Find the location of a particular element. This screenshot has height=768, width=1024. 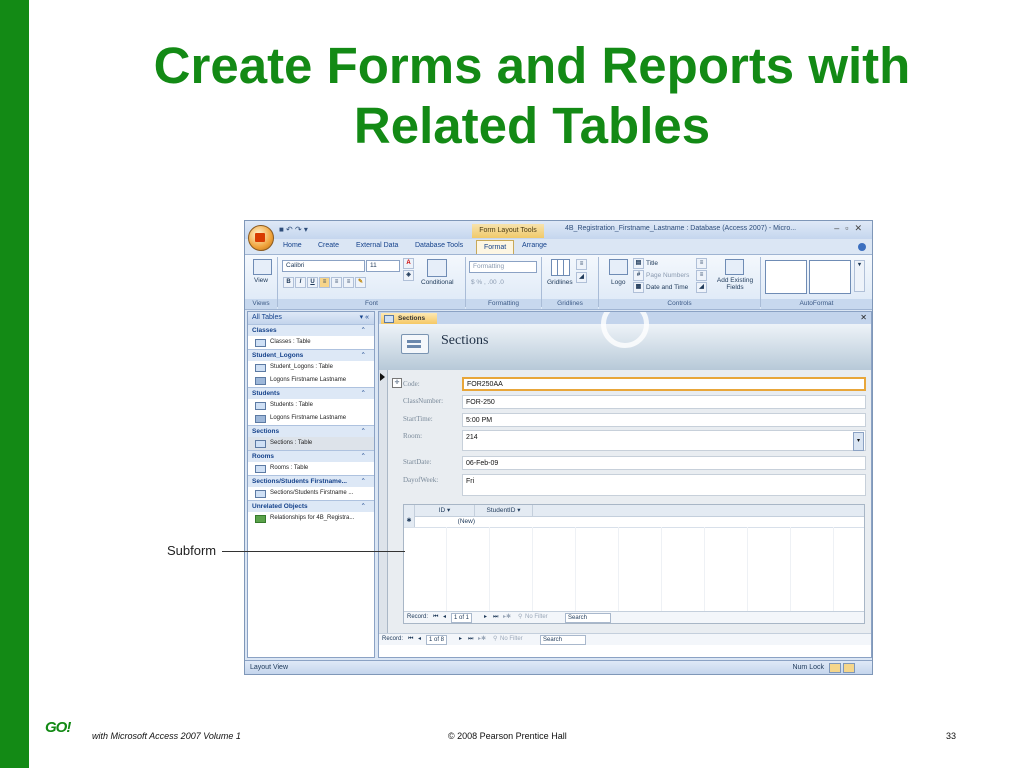

nav-group-sections-students: Sections/Students Firstname... ⌃ is located at coordinates (311, 481).